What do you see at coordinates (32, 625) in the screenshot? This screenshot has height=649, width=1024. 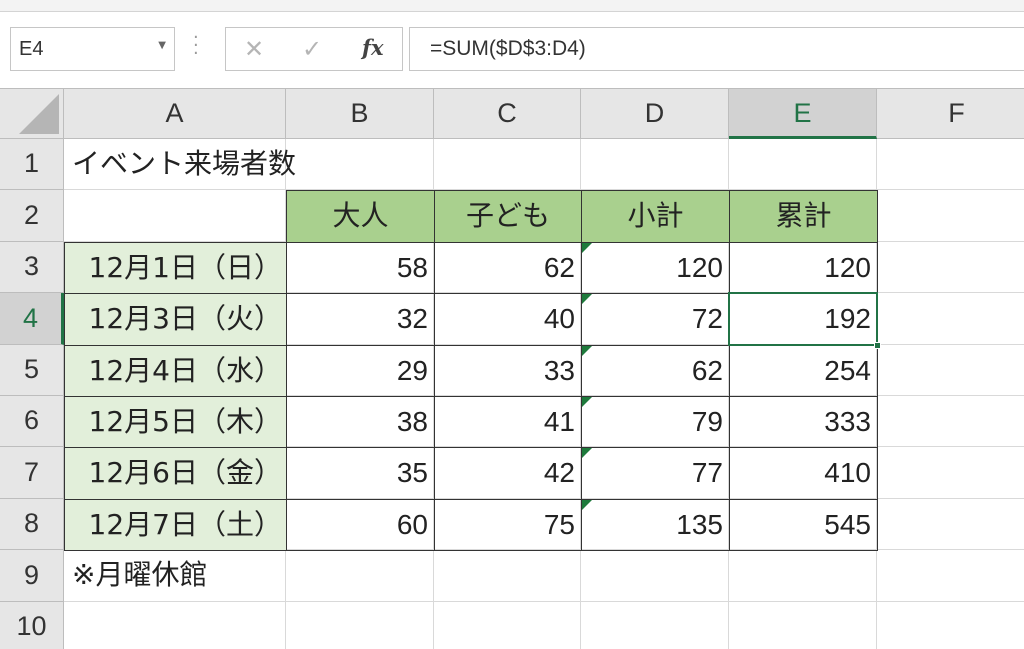 I see `row-header-10: 10` at bounding box center [32, 625].